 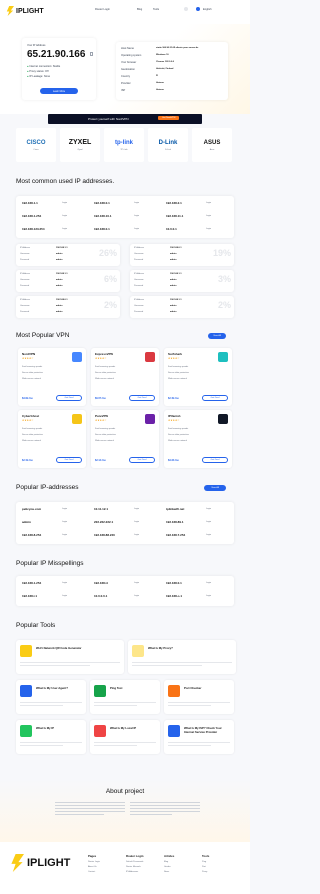 I want to click on nav-blog: Blog, so click(x=139, y=9).